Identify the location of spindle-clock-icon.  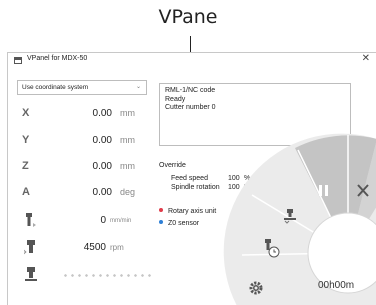
(272, 248).